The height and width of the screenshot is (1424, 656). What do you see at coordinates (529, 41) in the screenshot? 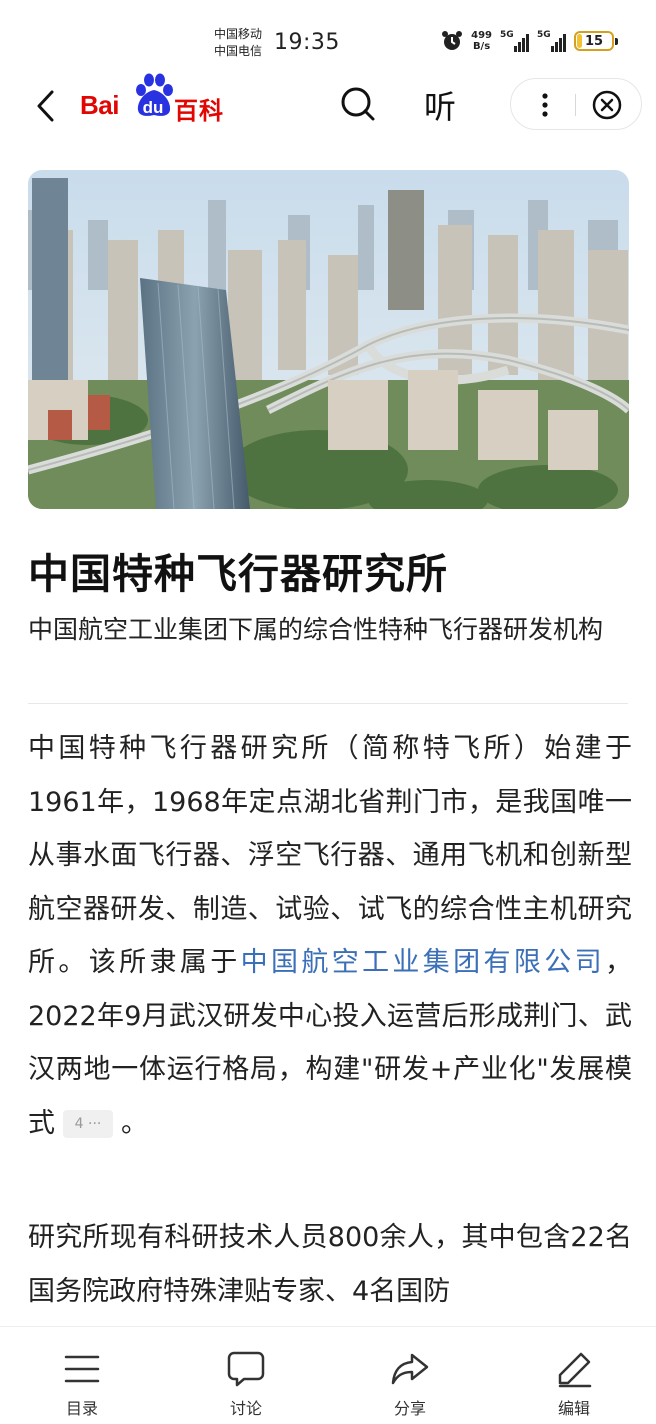
I see `status-indicators: 499 B/s 5G 5G 15` at bounding box center [529, 41].